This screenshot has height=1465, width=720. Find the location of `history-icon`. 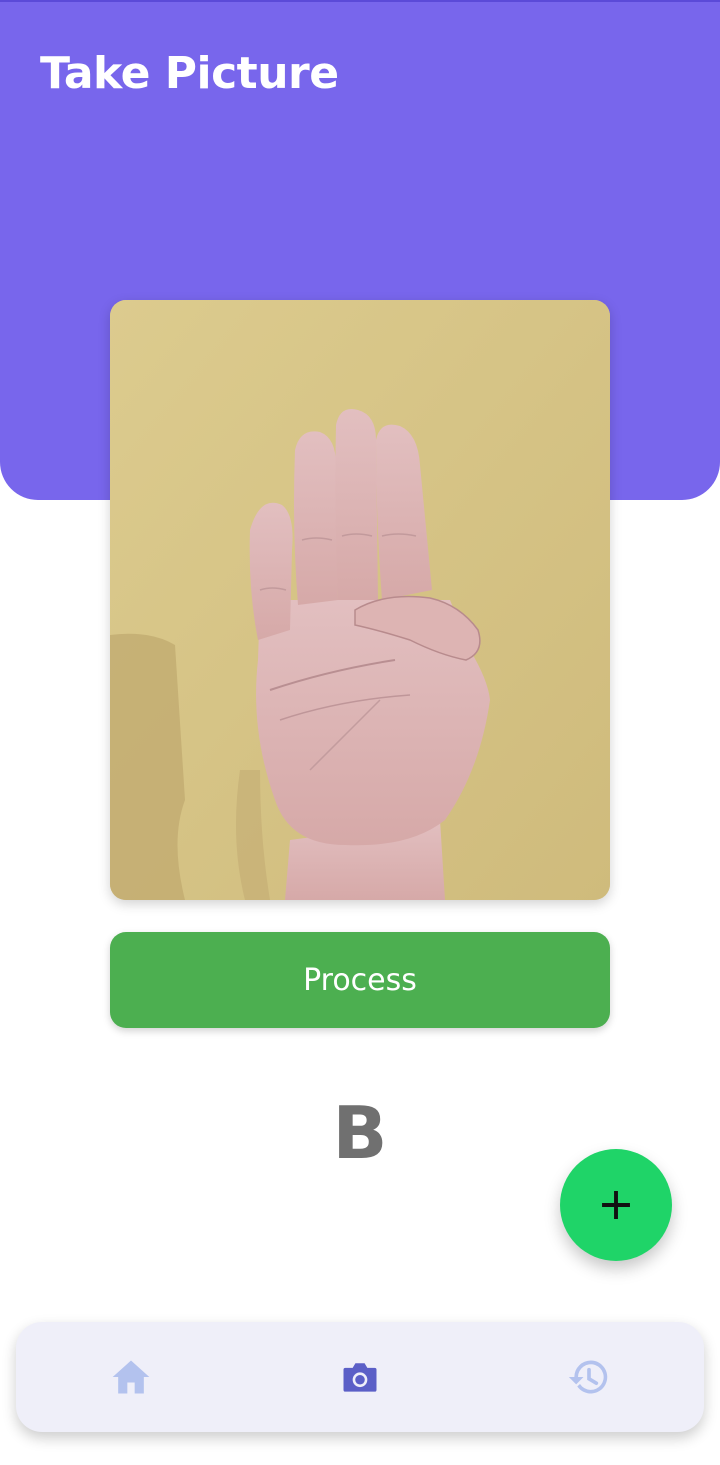

history-icon is located at coordinates (588, 1377).